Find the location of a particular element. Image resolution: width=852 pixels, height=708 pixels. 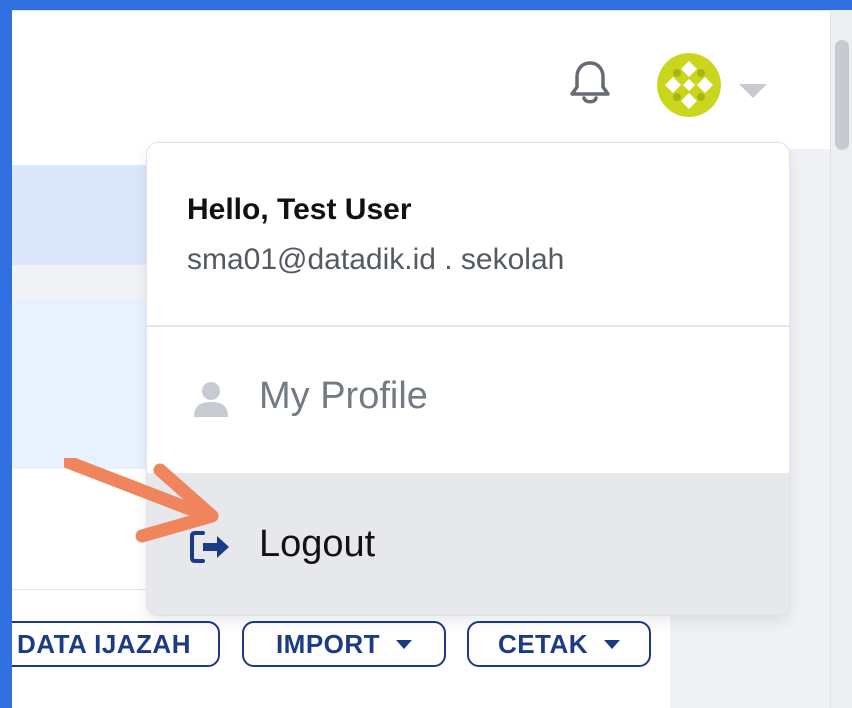

cetak-button: CETAK is located at coordinates (559, 644).